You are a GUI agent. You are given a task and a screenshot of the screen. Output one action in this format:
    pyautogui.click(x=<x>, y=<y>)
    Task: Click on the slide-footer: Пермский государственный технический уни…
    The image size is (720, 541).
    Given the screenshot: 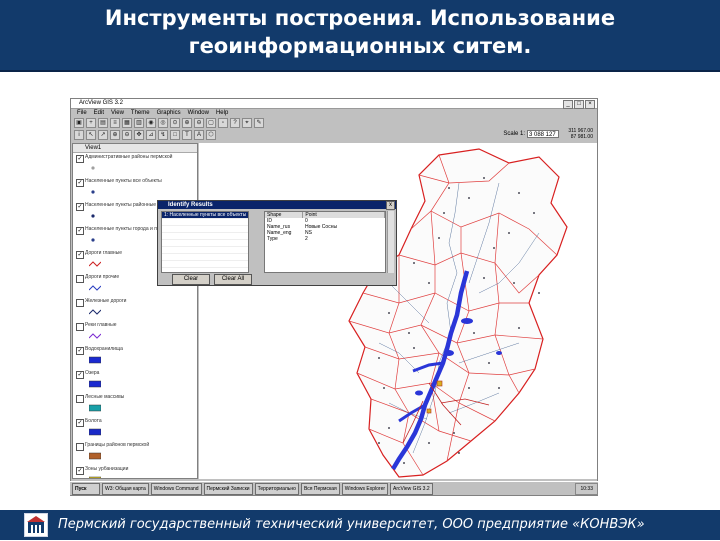 What is the action you would take?
    pyautogui.click(x=360, y=525)
    